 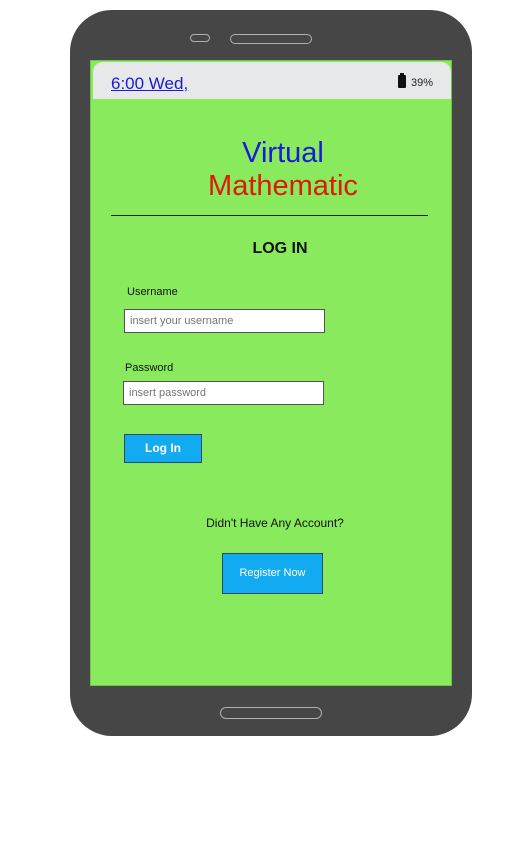 I want to click on earpiece-speaker, so click(x=271, y=39).